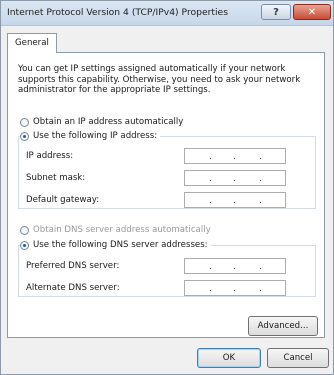 This screenshot has width=334, height=375. I want to click on cancel-button-label: Cancel, so click(298, 358).